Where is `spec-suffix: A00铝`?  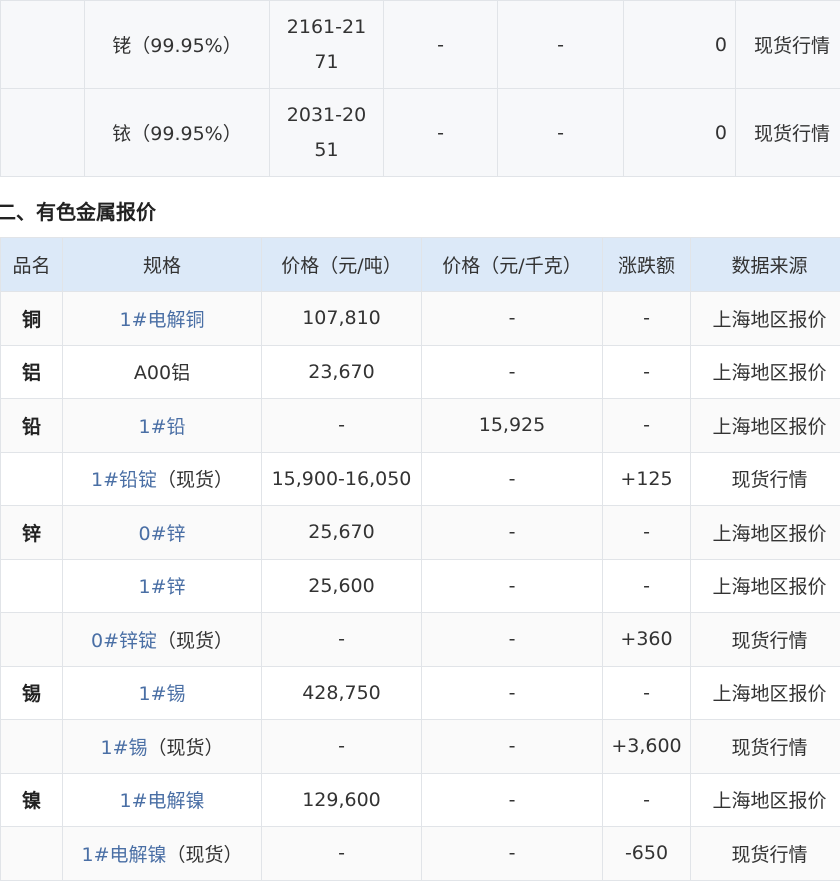 spec-suffix: A00铝 is located at coordinates (162, 373).